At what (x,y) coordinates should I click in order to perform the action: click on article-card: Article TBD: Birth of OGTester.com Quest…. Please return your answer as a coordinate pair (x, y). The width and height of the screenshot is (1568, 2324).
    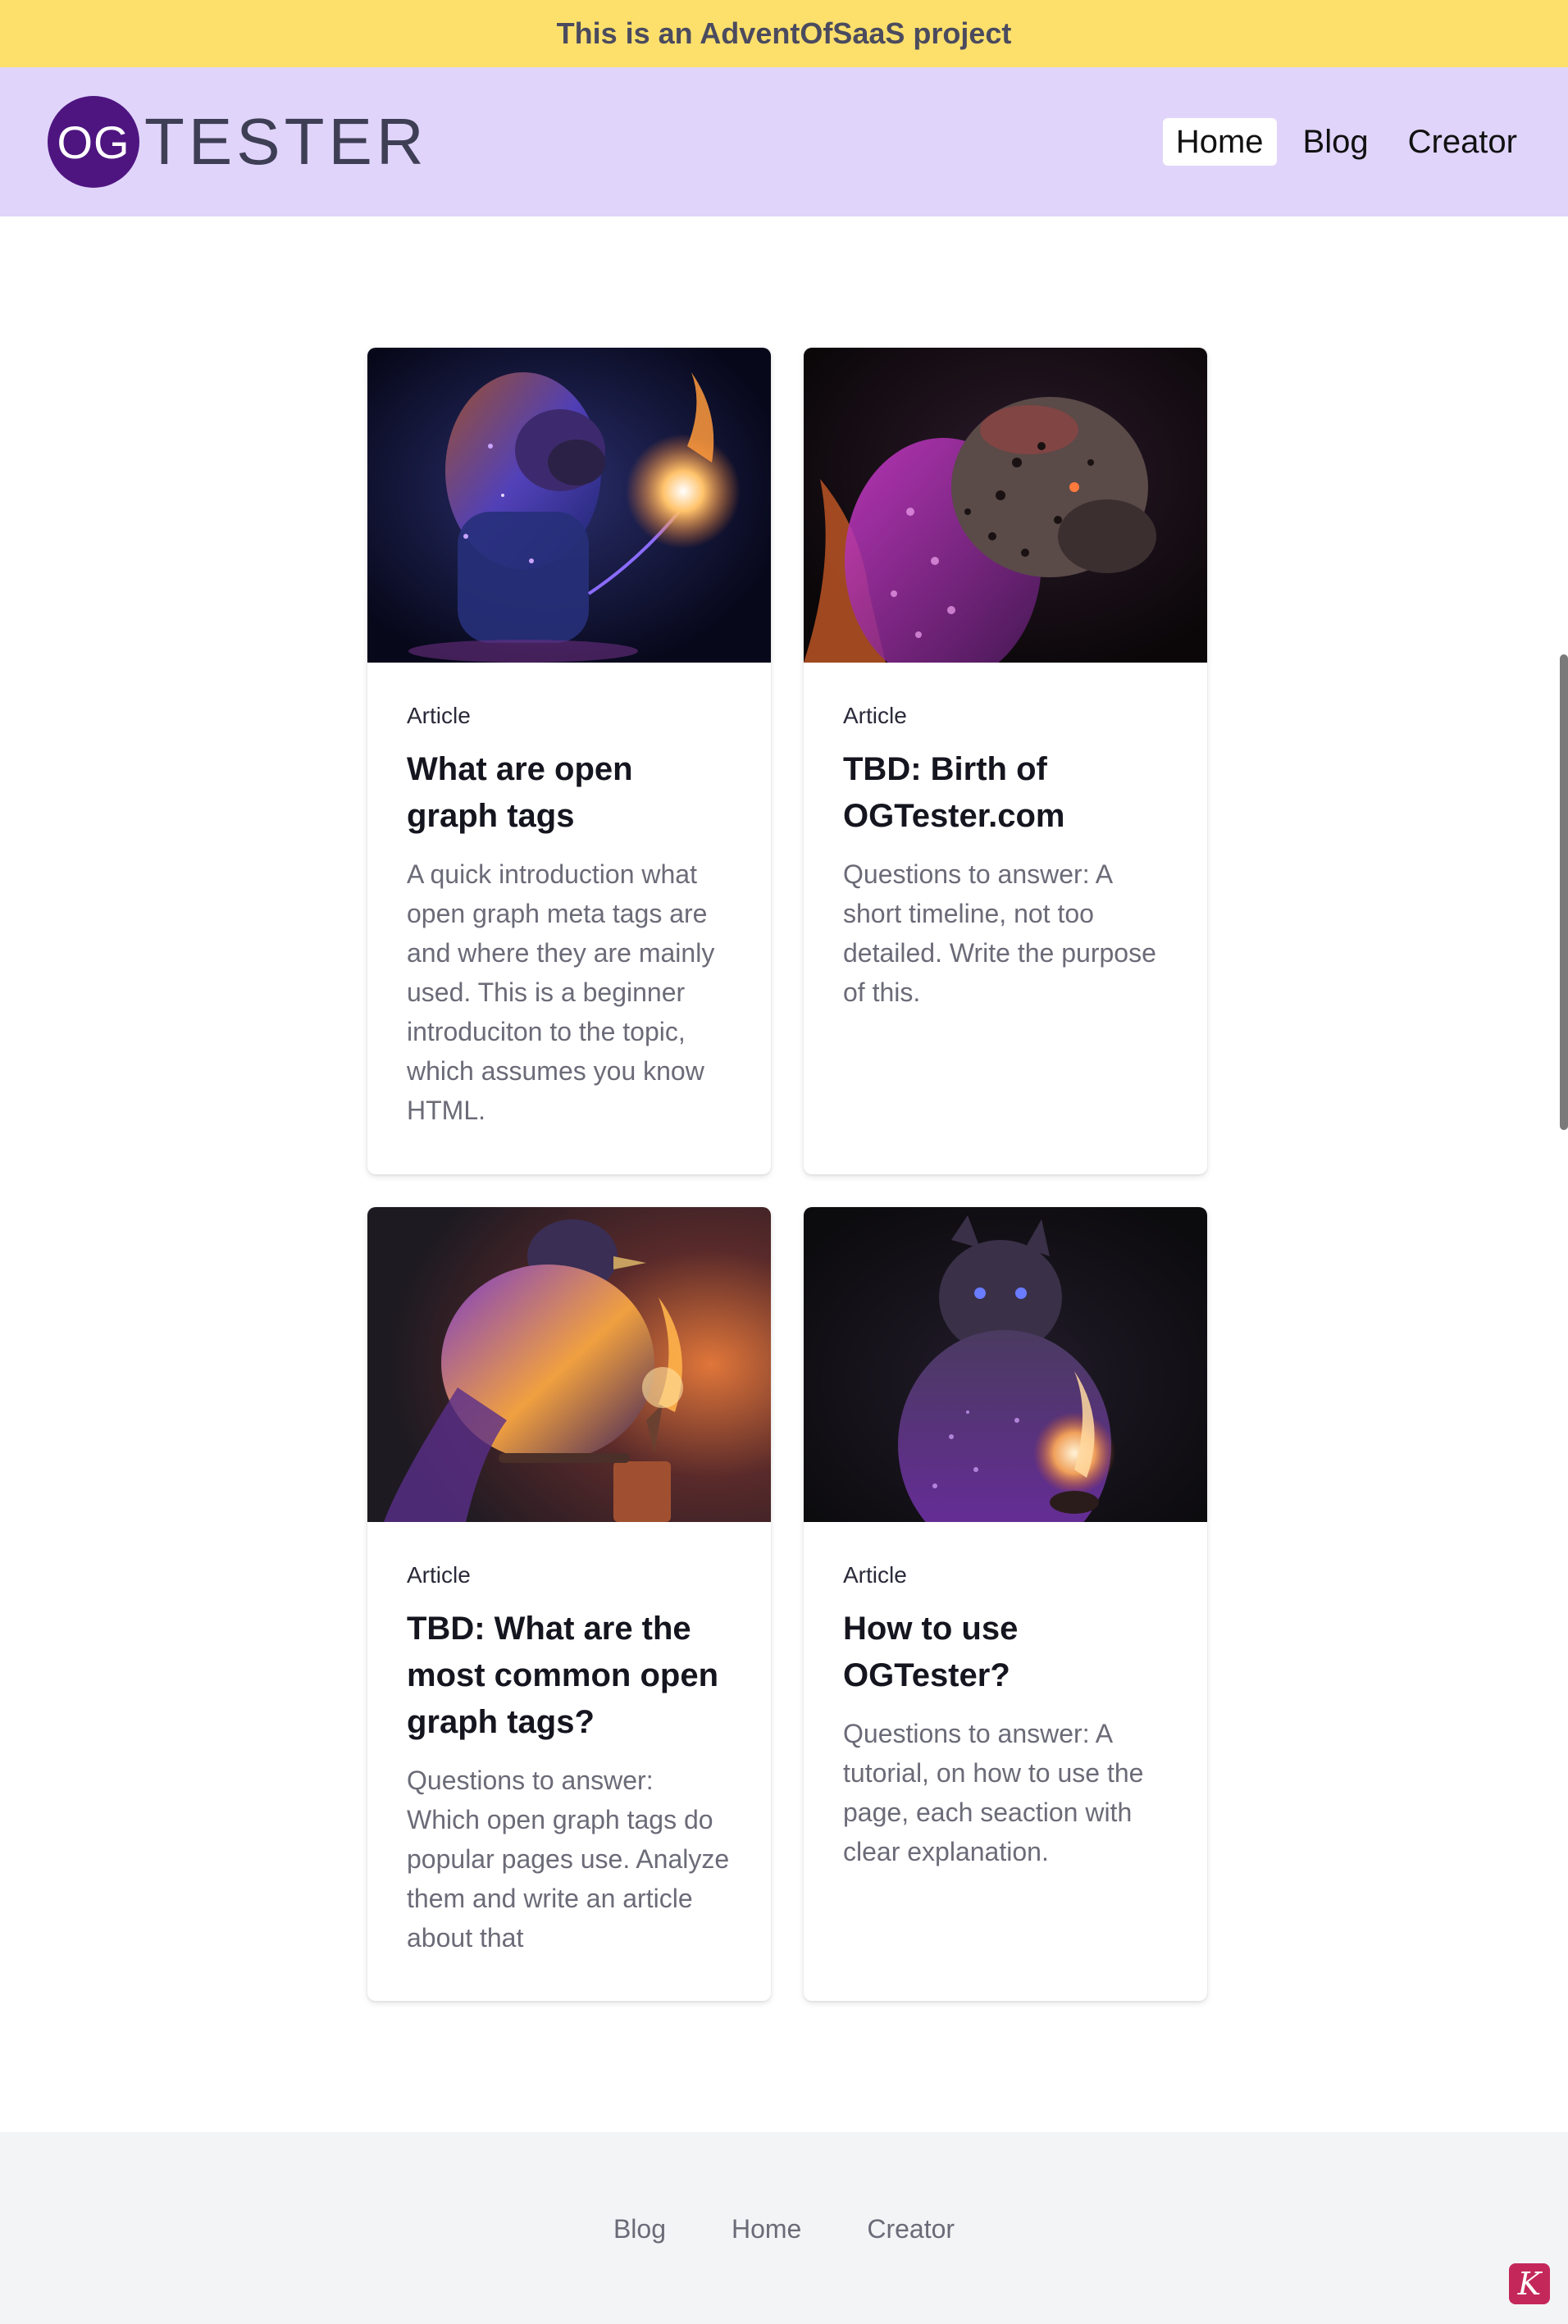
    Looking at the image, I should click on (1006, 761).